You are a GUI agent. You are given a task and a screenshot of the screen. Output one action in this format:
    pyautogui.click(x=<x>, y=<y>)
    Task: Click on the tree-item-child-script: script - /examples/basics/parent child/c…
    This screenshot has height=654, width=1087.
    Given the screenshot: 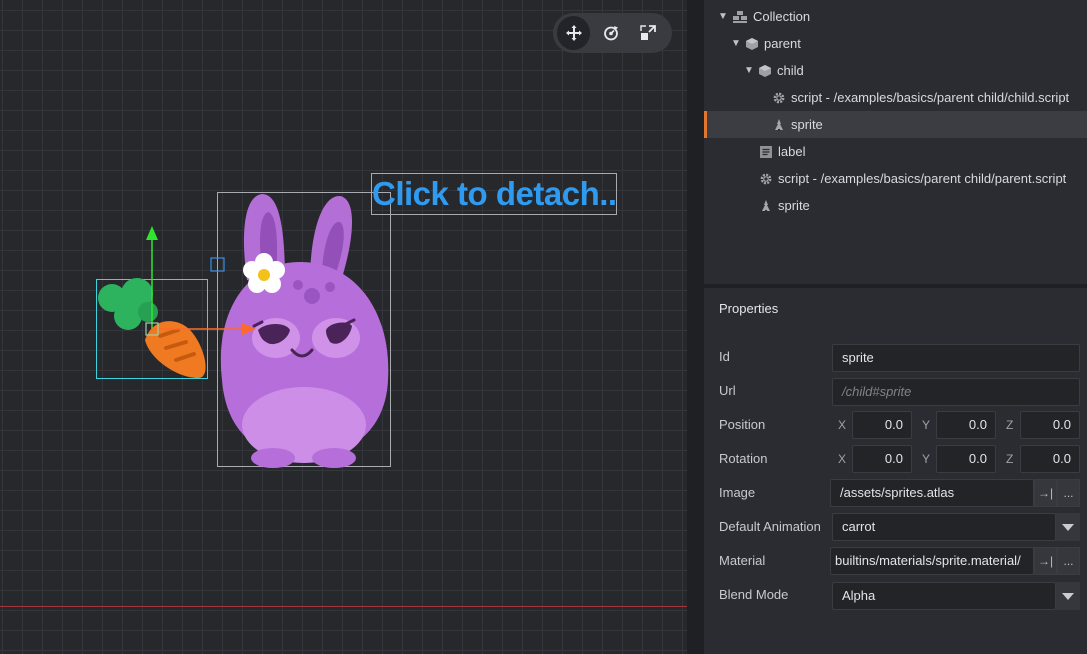 What is the action you would take?
    pyautogui.click(x=895, y=97)
    